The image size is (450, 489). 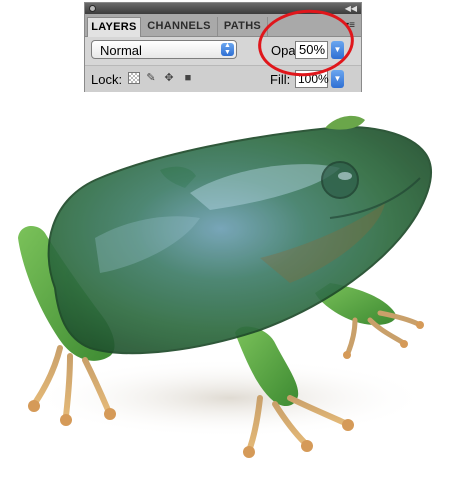 I want to click on tab-channels: CHANNELS, so click(x=179, y=26).